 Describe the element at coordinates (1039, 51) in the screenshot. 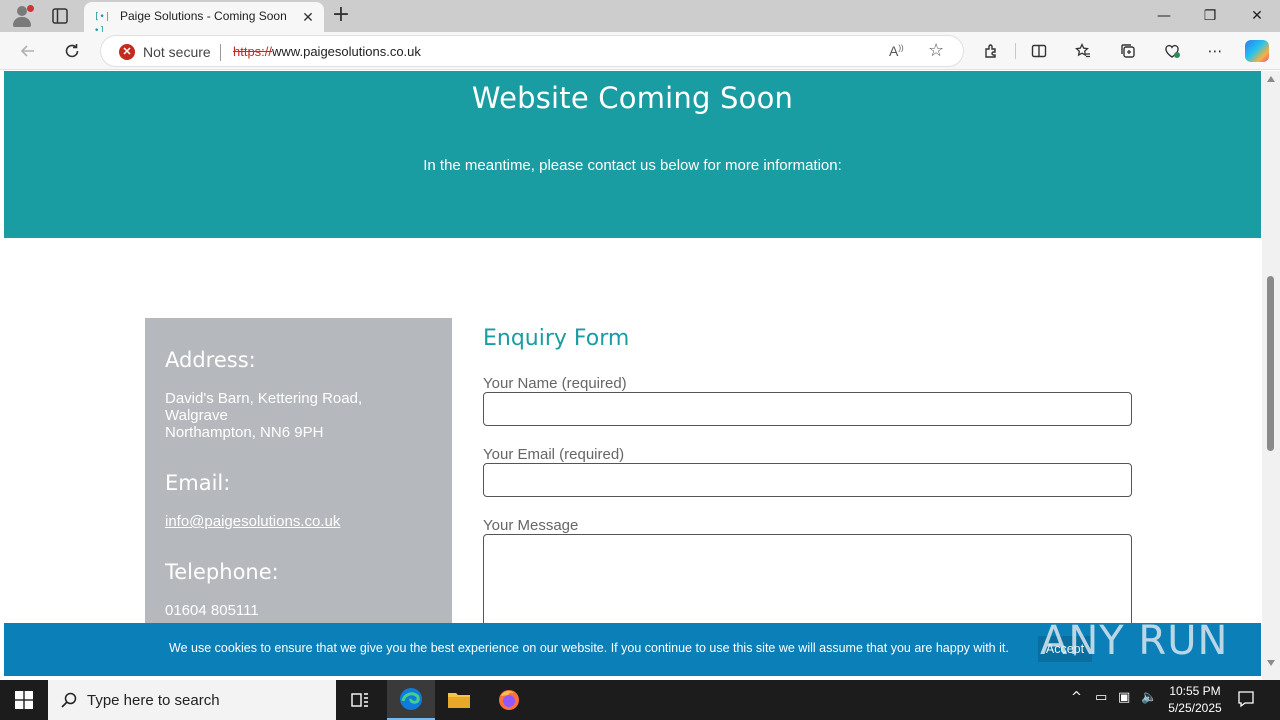

I see `split-screen-icon` at that location.